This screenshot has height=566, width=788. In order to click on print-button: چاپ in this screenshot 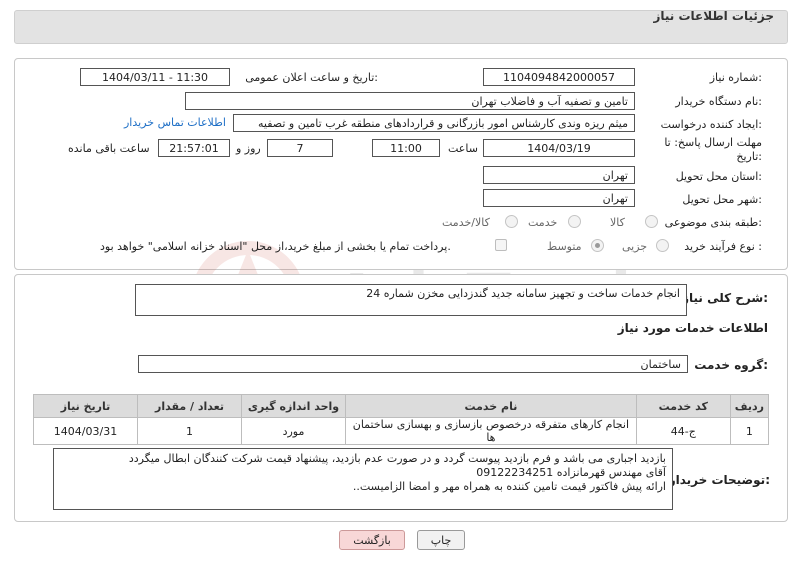, I will do `click(441, 540)`.